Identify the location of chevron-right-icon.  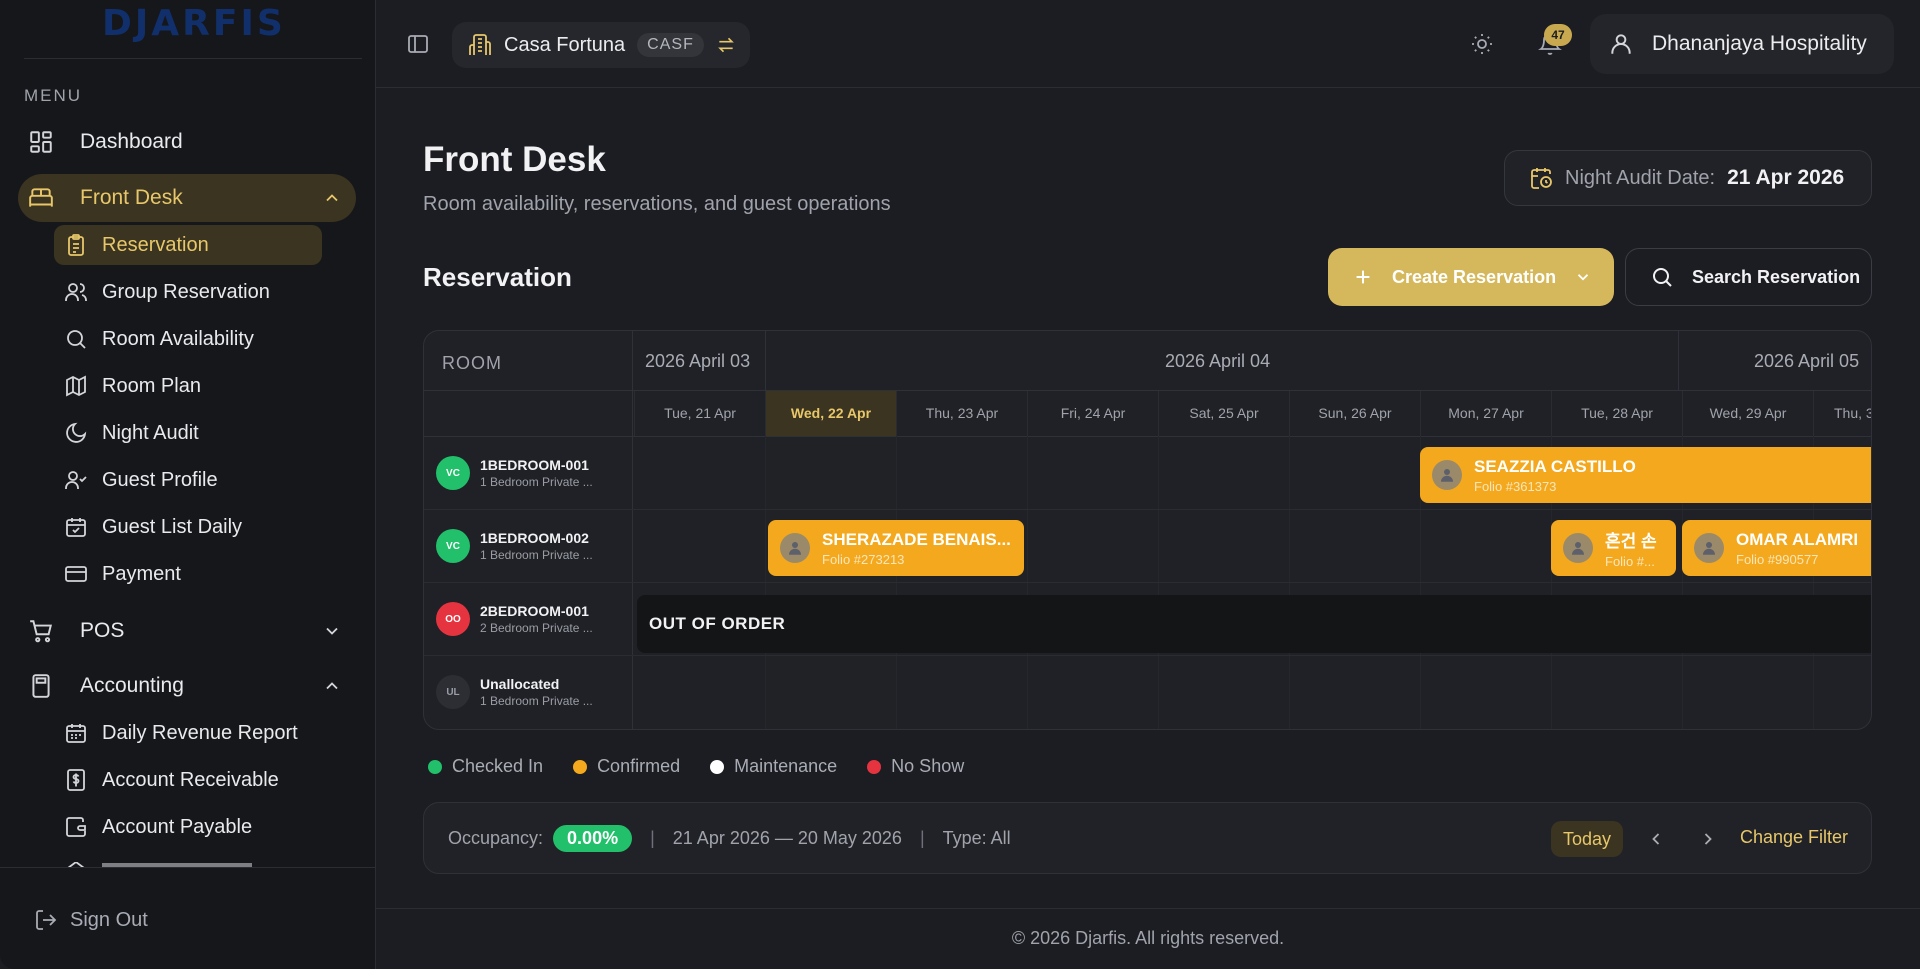
(1708, 839).